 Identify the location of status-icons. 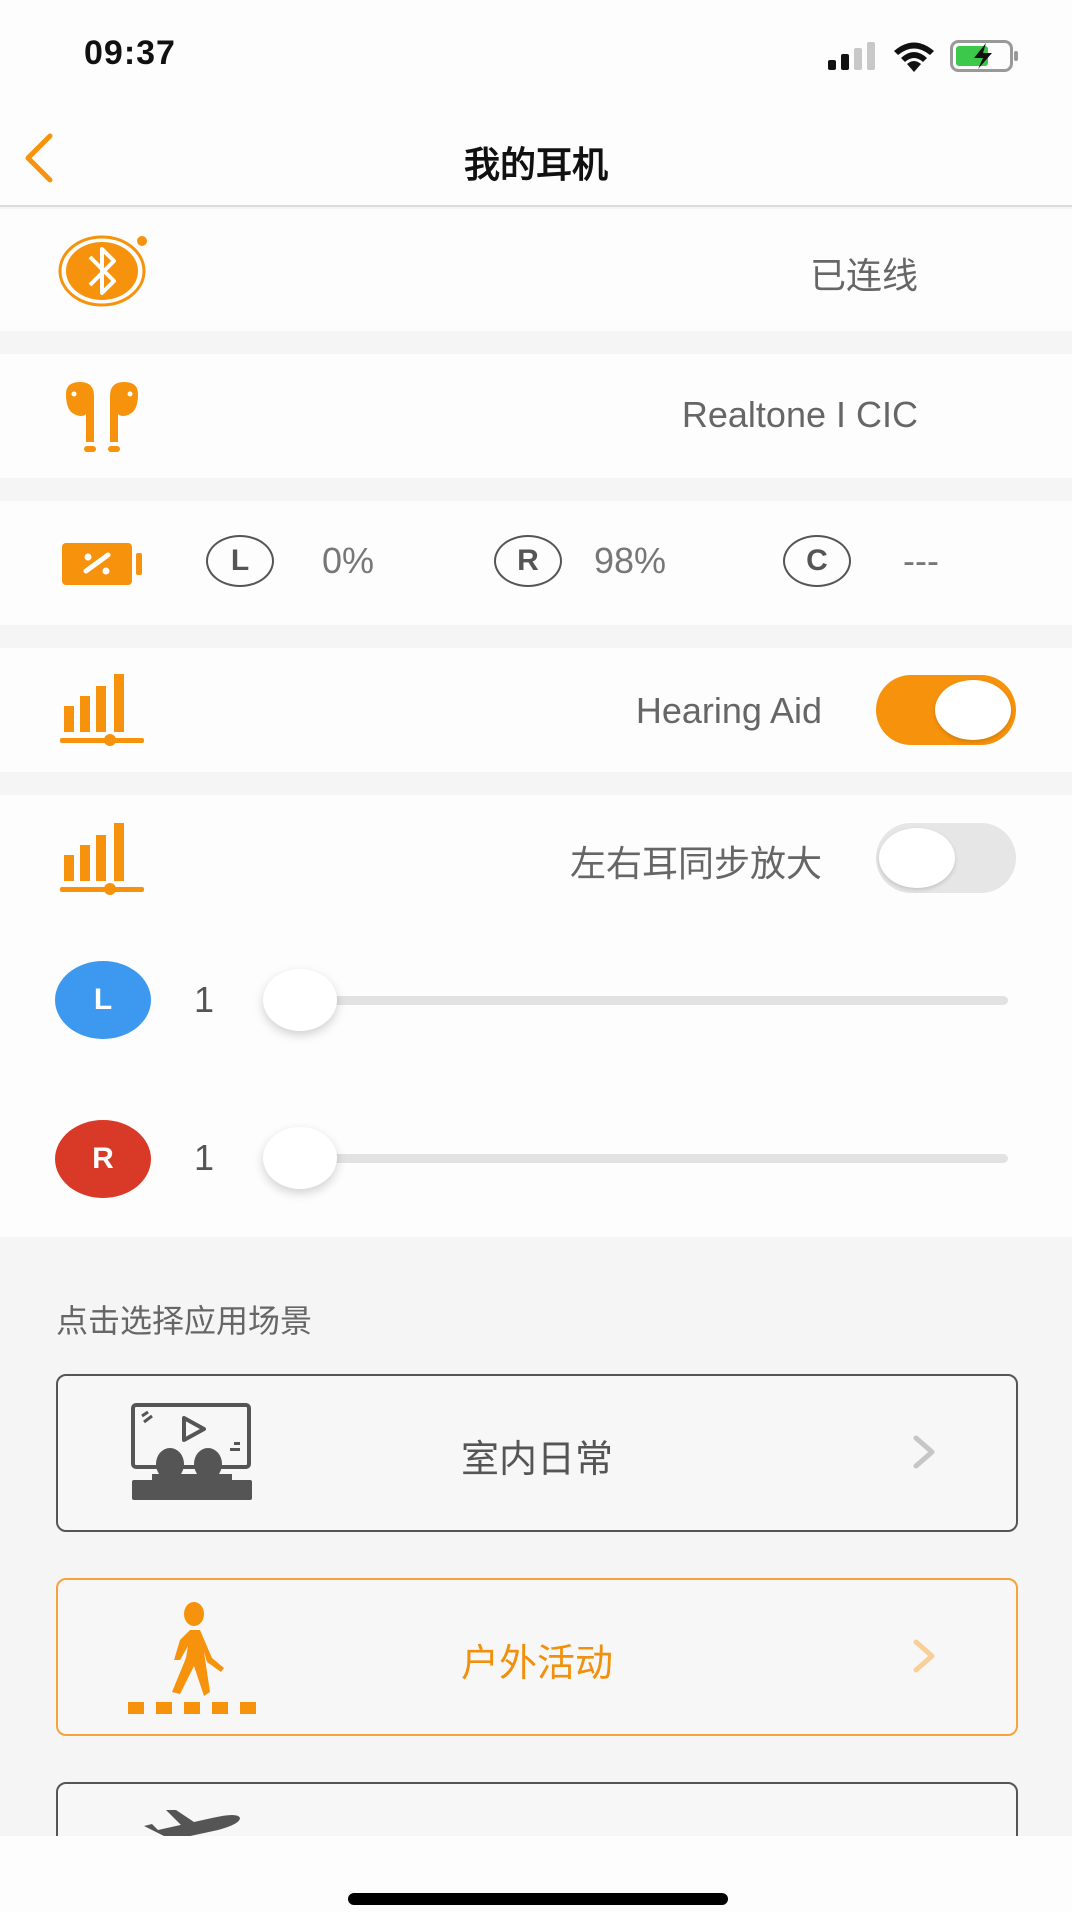
(924, 56).